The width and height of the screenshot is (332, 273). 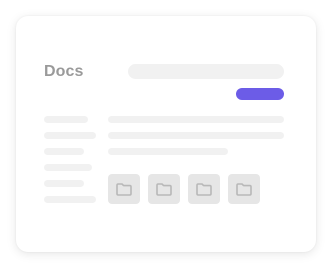 I want to click on page-title: Docs, so click(x=64, y=71).